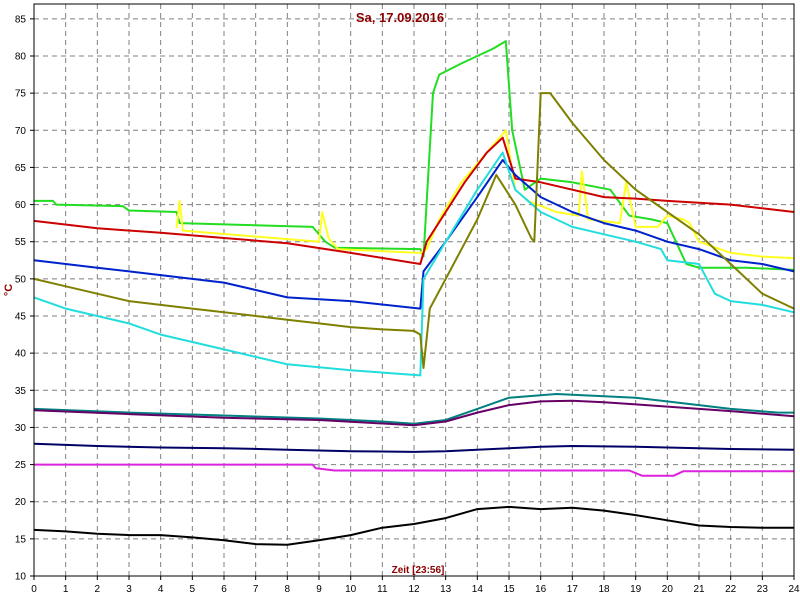 Image resolution: width=800 pixels, height=600 pixels. What do you see at coordinates (21, 317) in the screenshot?
I see `y-tick-label: 45` at bounding box center [21, 317].